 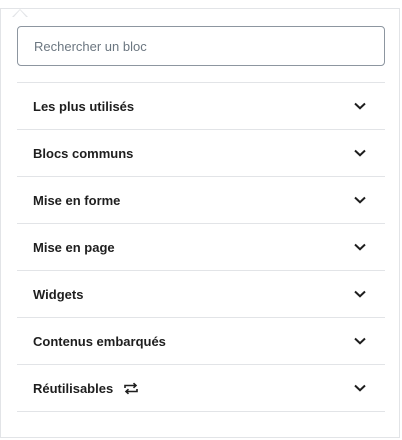 I want to click on panel-title: Mise en forme, so click(x=76, y=200).